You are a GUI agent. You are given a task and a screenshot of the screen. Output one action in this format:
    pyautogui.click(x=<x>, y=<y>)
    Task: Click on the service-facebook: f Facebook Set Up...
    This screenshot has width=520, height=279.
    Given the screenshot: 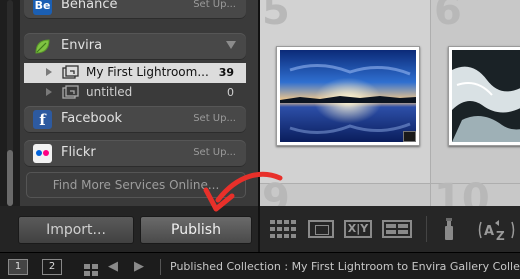 What is the action you would take?
    pyautogui.click(x=135, y=119)
    